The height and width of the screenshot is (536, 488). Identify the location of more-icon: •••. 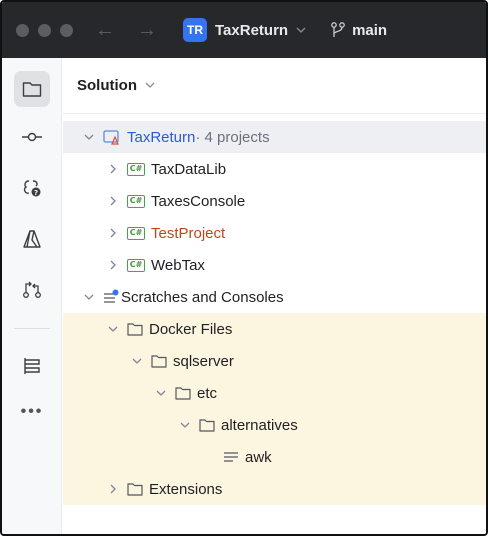
(32, 411).